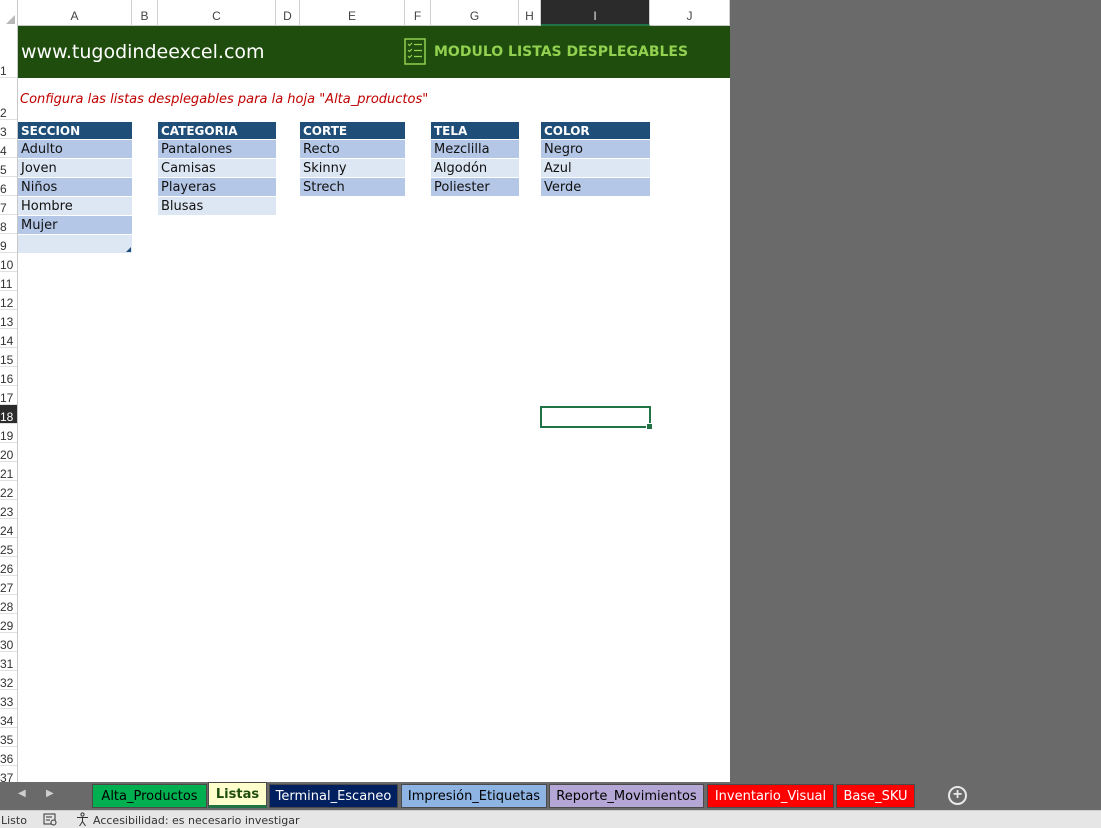  Describe the element at coordinates (8, 357) in the screenshot. I see `row-header: 15` at that location.